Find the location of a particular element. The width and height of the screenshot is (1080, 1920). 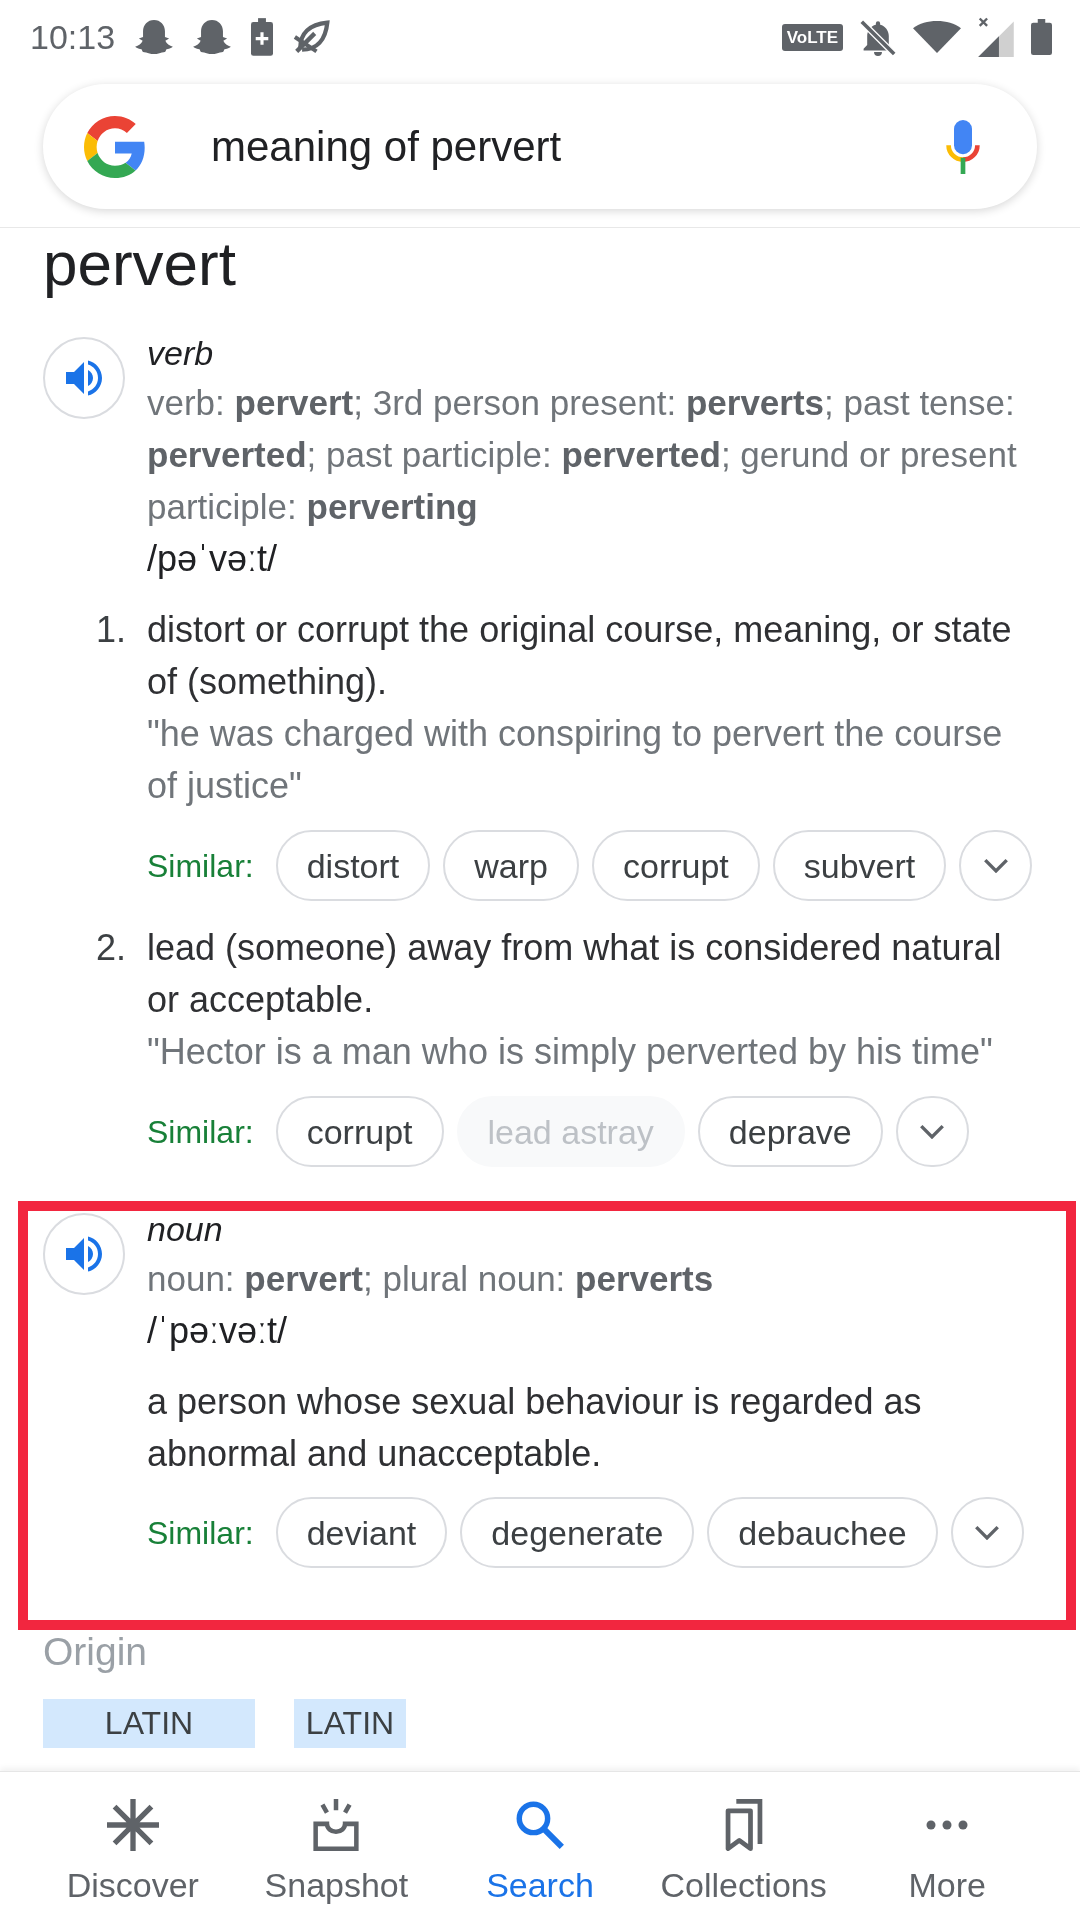

nav-tab: Search is located at coordinates (540, 1846).